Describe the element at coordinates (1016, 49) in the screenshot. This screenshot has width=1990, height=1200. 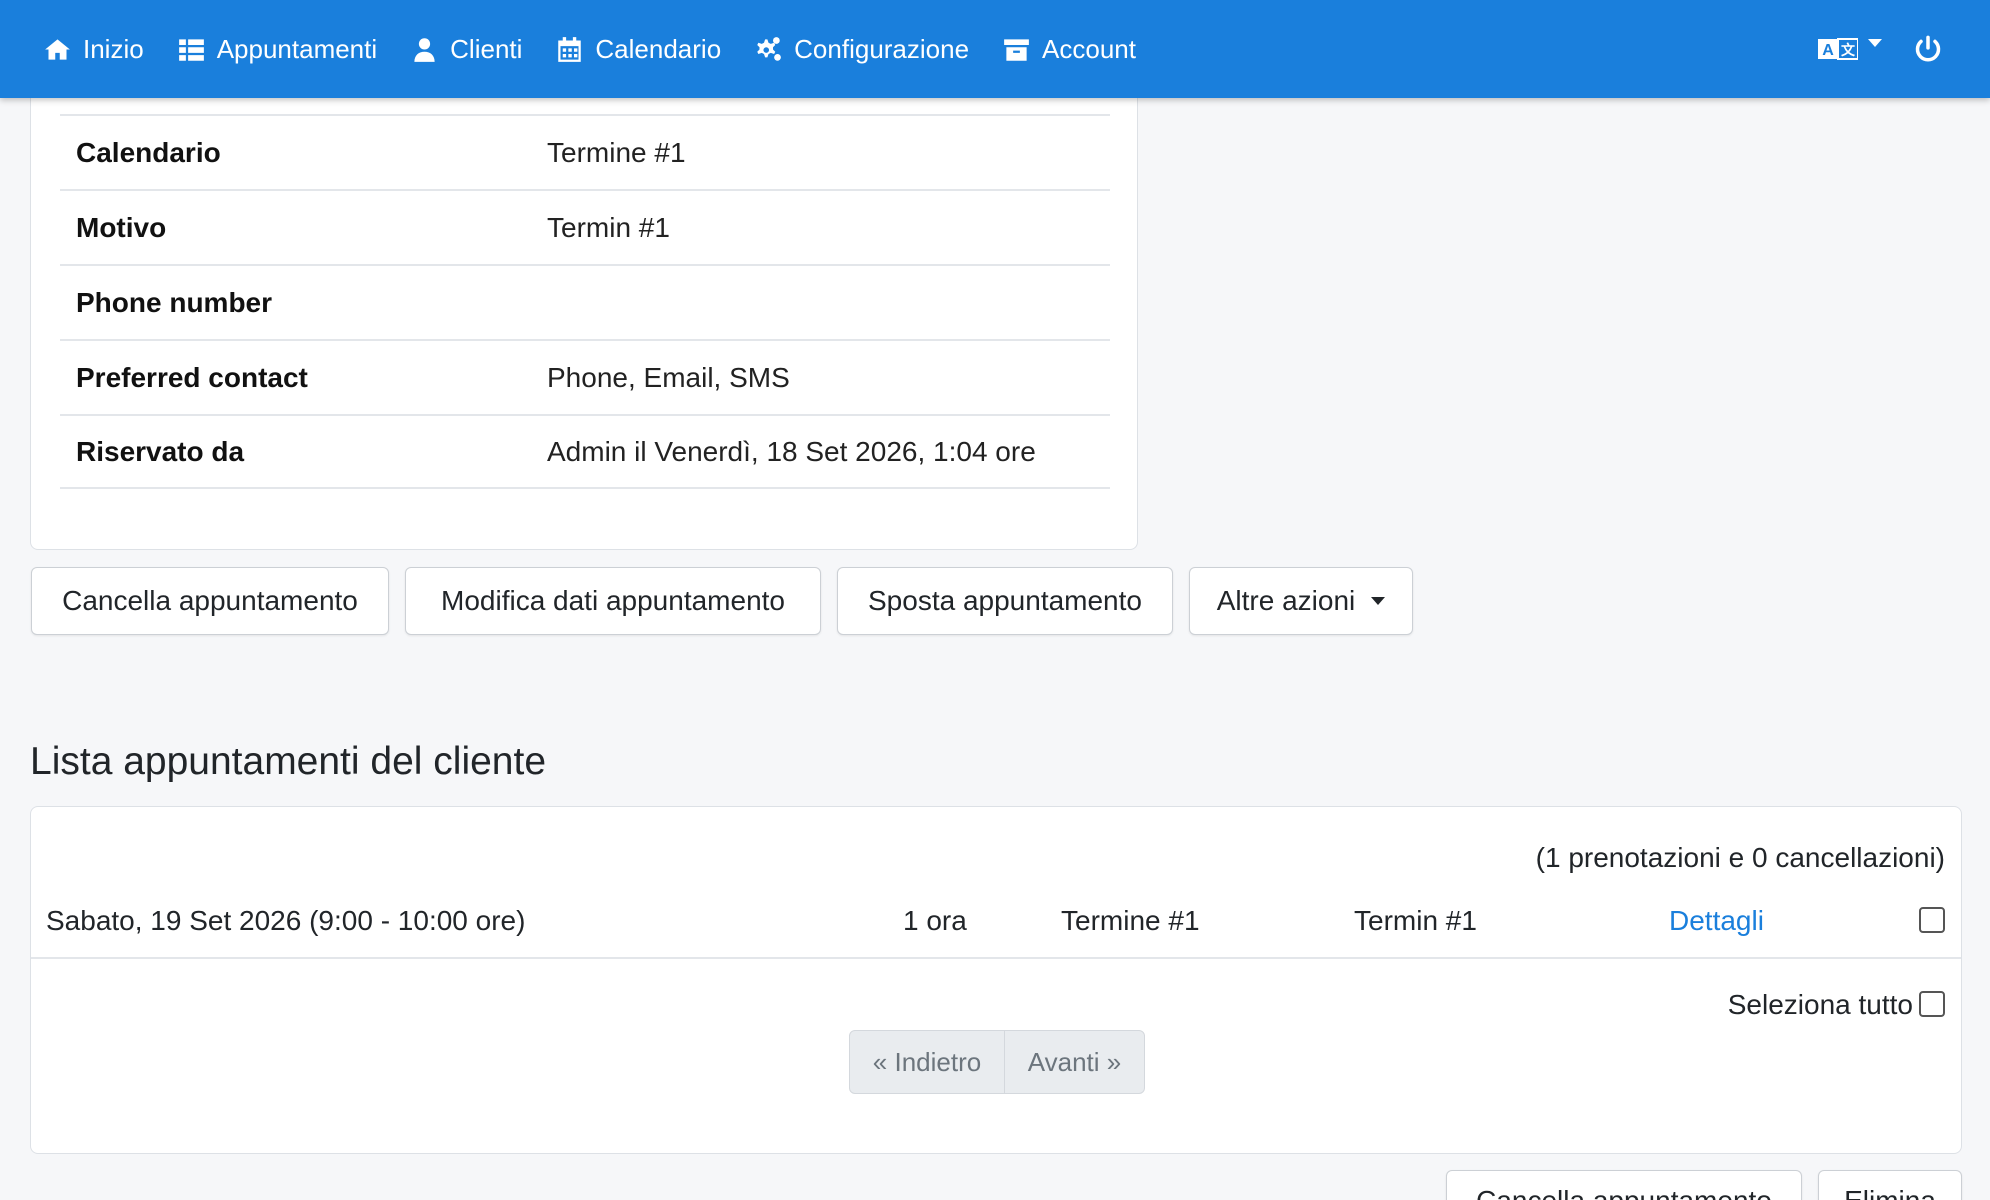
I see `archive-icon` at that location.